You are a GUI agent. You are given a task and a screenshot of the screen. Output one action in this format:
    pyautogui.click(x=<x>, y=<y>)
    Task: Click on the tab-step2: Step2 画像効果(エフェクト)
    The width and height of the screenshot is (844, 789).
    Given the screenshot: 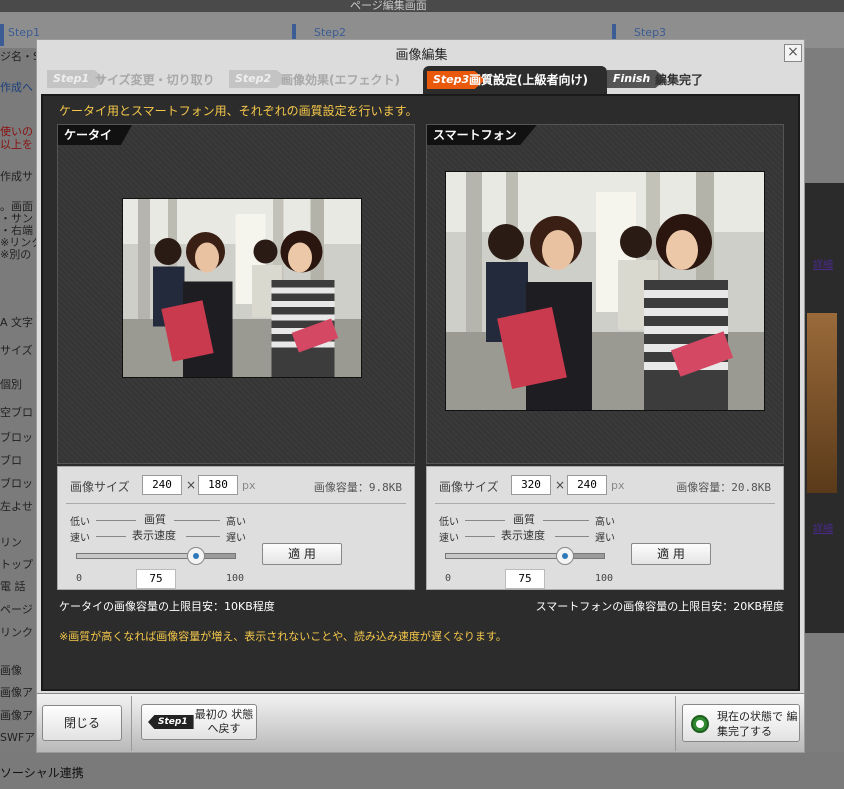 What is the action you would take?
    pyautogui.click(x=325, y=80)
    